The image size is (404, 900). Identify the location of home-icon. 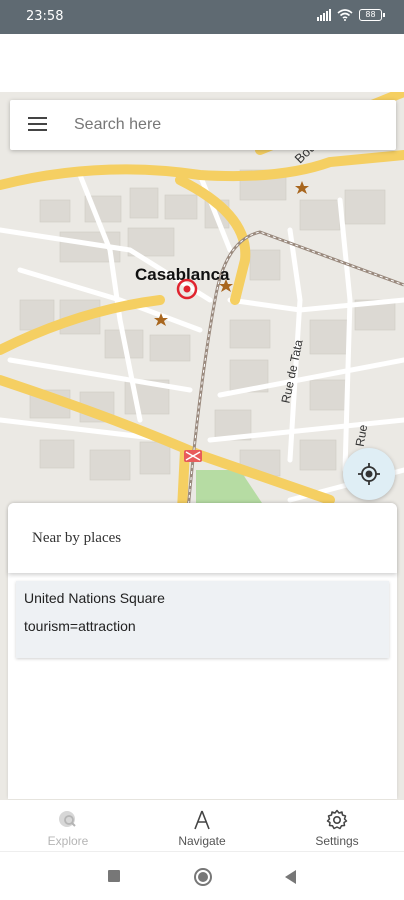
(203, 877).